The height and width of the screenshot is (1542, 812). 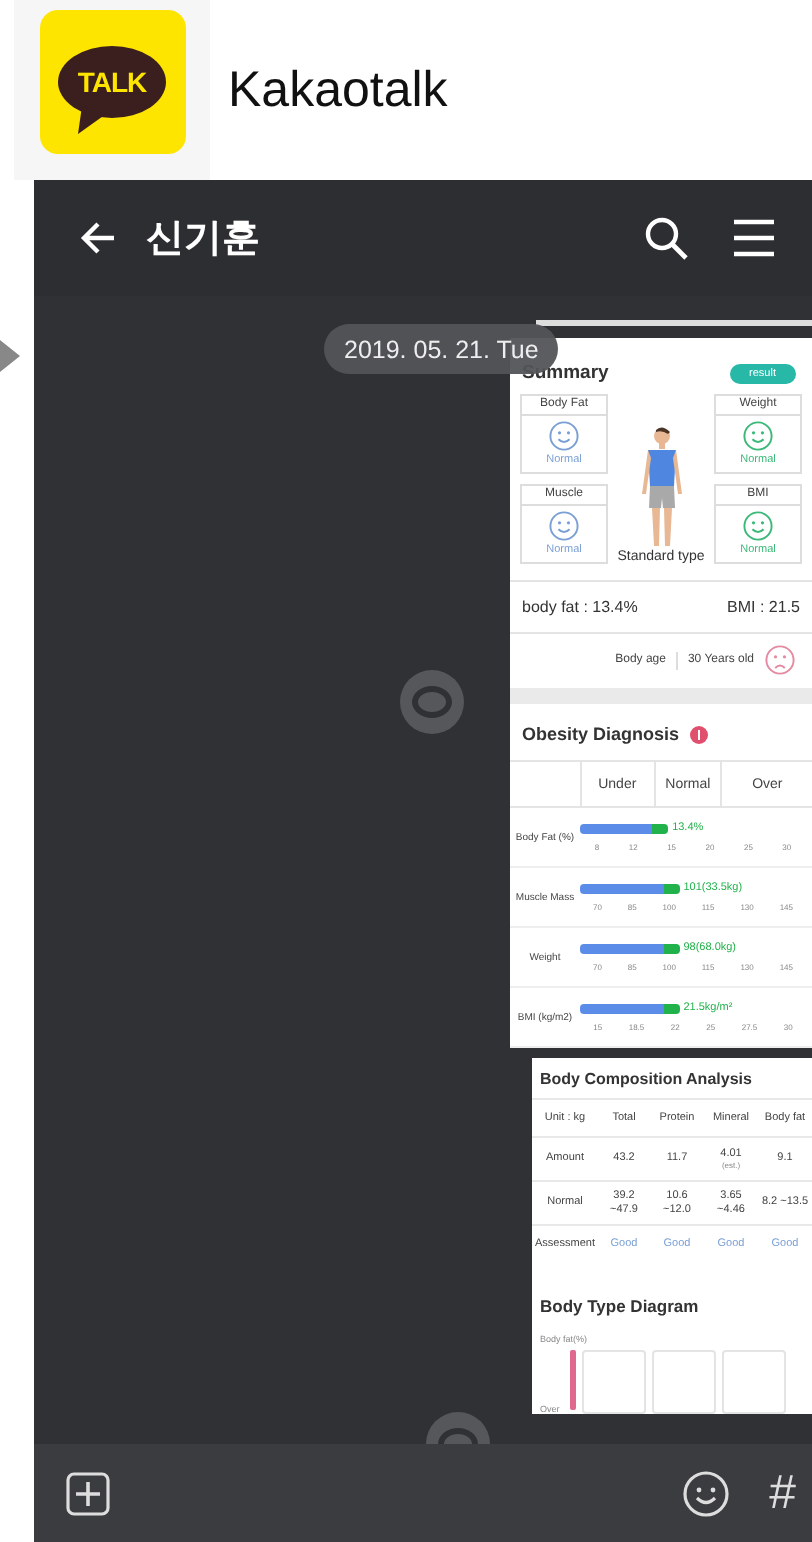 I want to click on alert-icon, so click(x=698, y=734).